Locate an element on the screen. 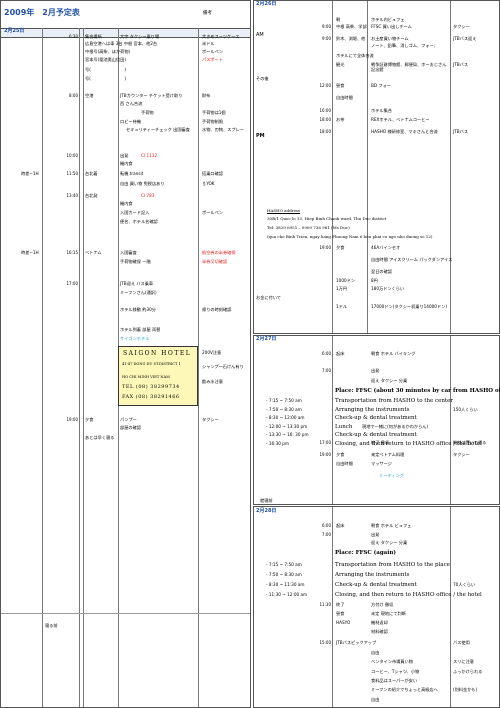 This screenshot has width=500, height=708. hotel-note: シャンプー石けん有り is located at coordinates (223, 366).